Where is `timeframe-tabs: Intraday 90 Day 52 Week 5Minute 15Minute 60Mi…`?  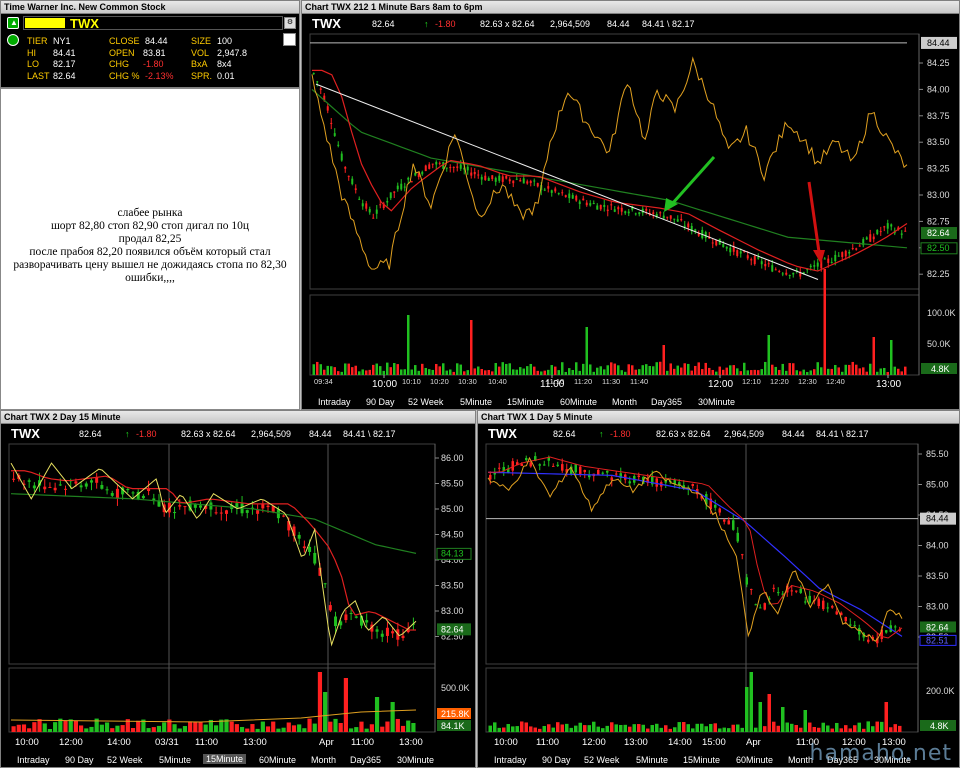
timeframe-tabs: Intraday 90 Day 52 Week 5Minute 15Minute 60Mi… is located at coordinates (630, 402).